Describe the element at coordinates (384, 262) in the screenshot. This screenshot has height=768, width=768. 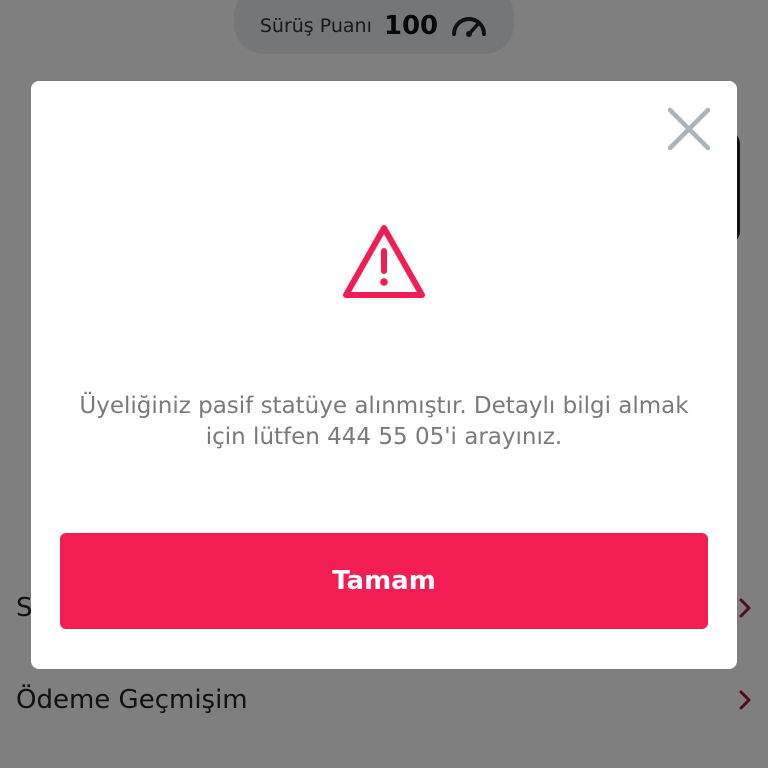
I see `warning-icon` at that location.